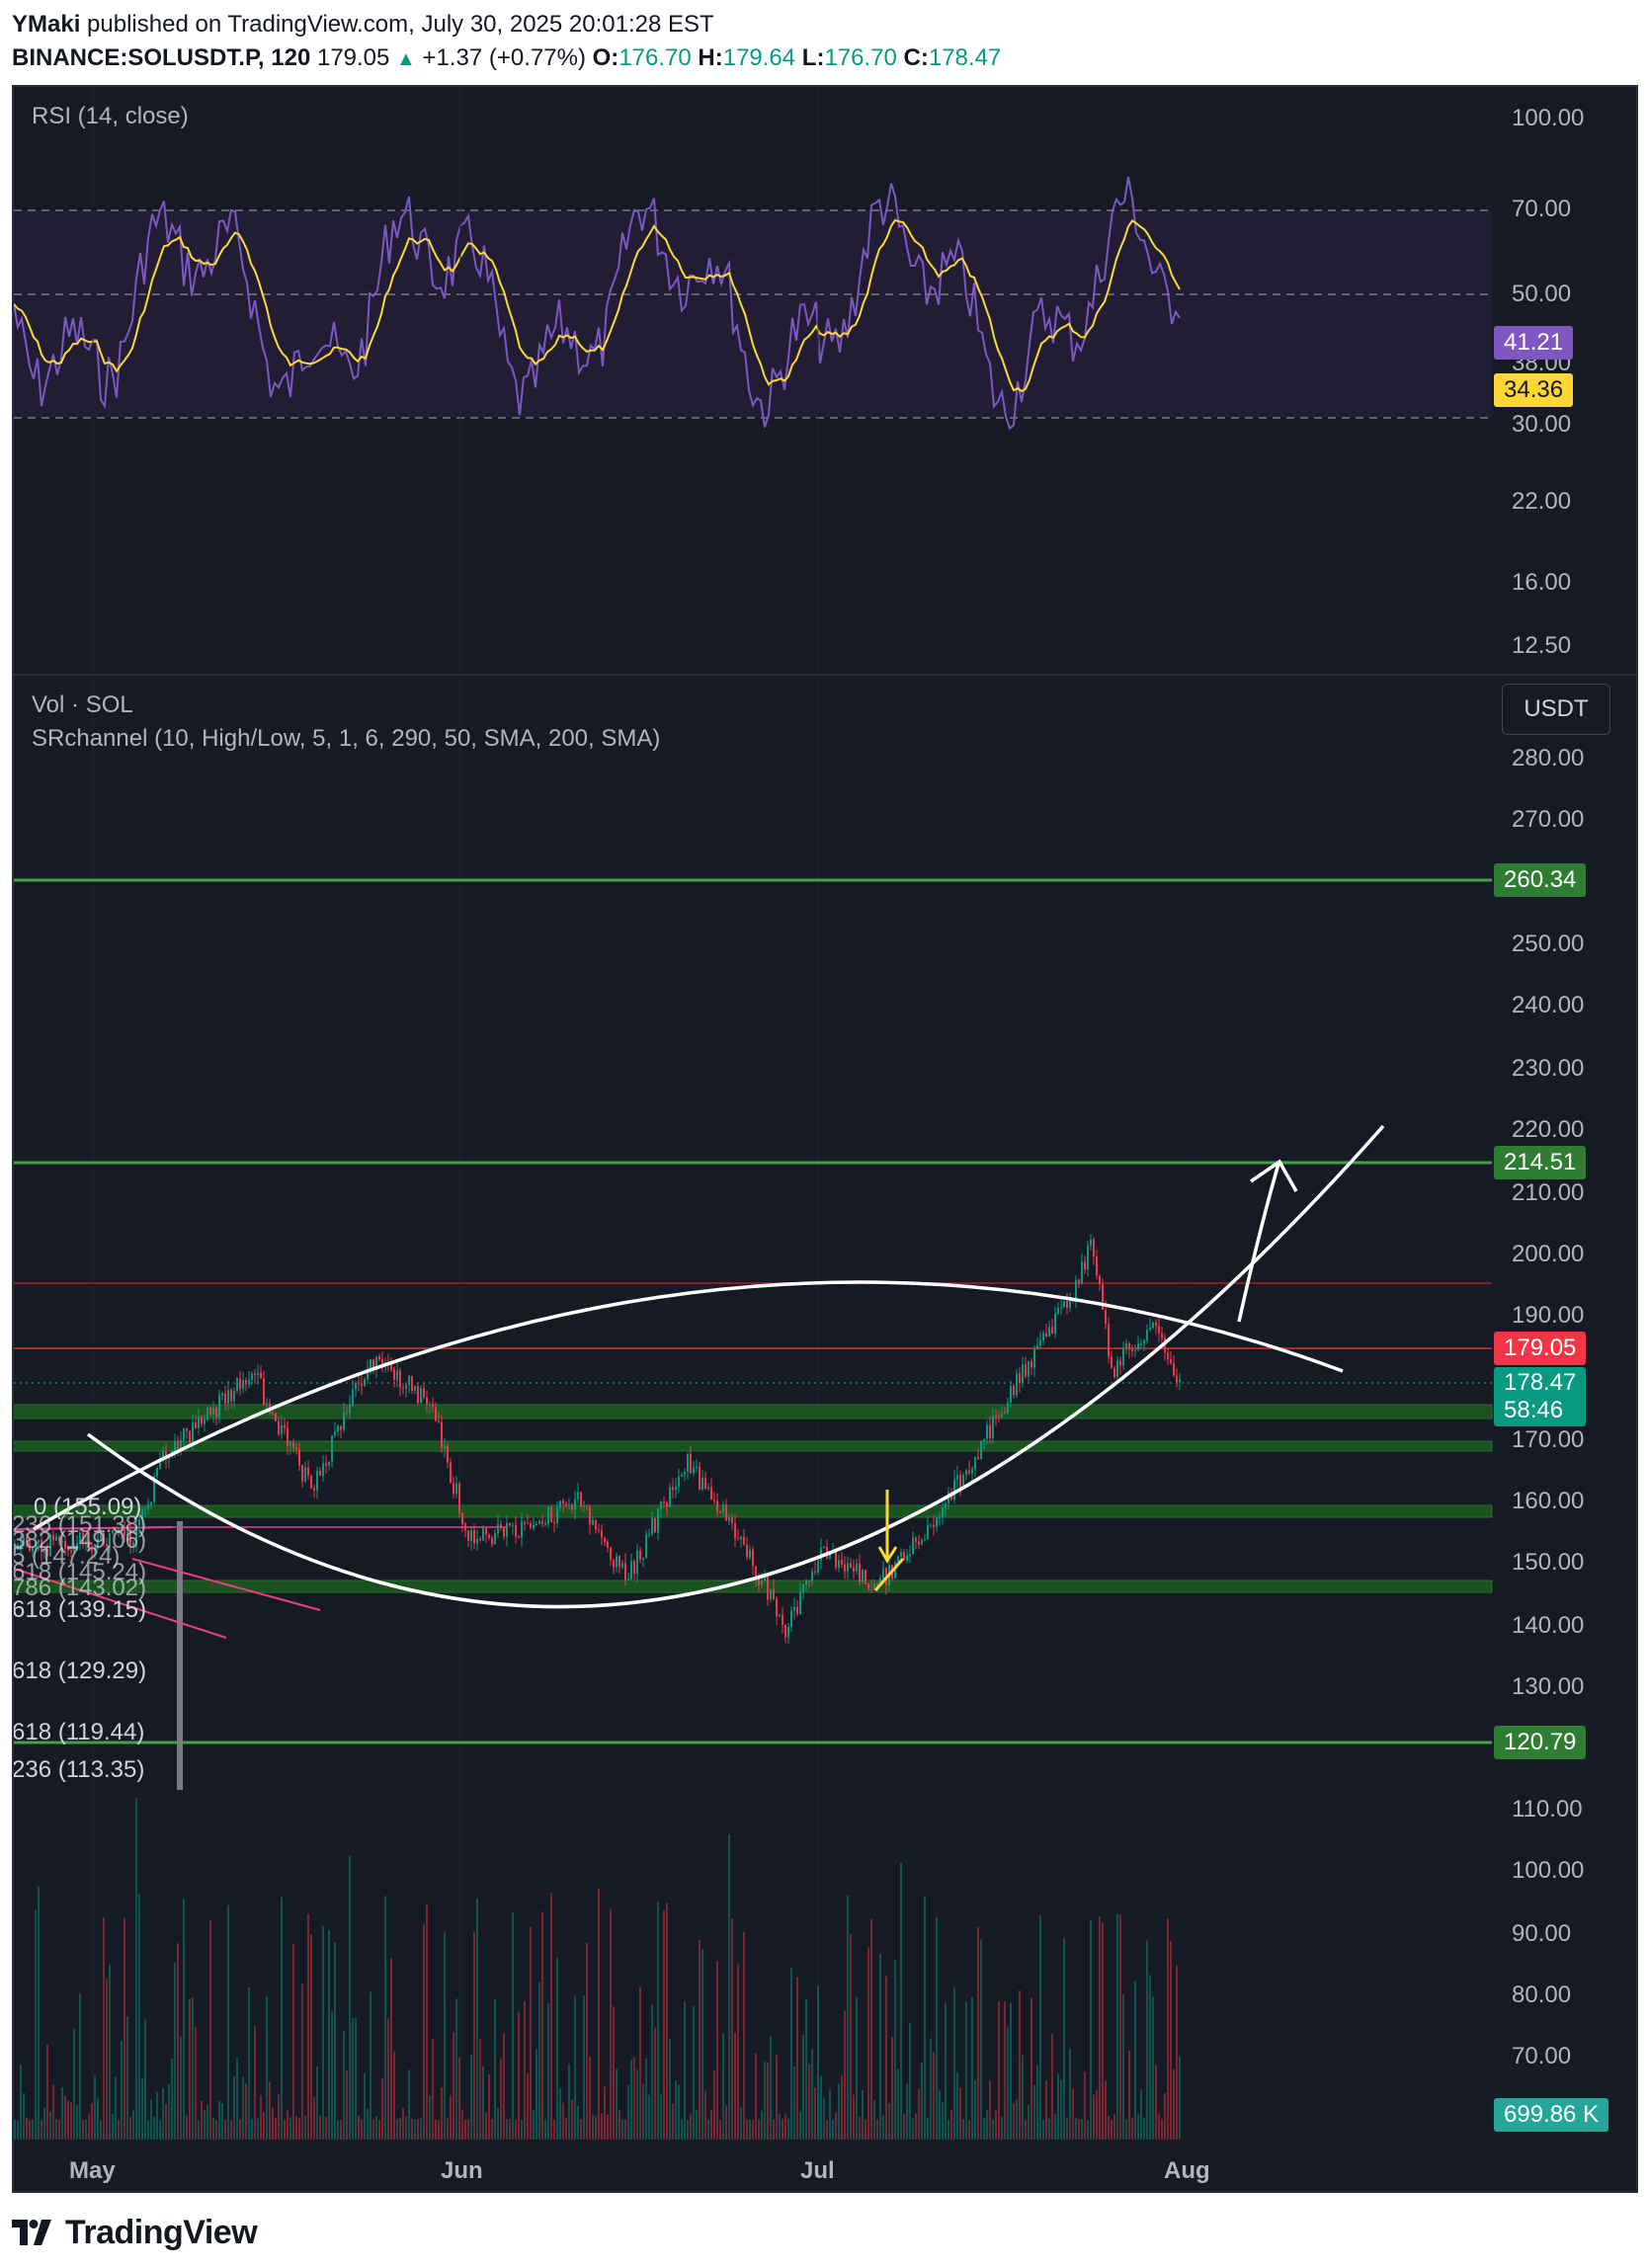 Image resolution: width=1648 pixels, height=2268 pixels. Describe the element at coordinates (889, 1541) in the screenshot. I see `yellow-arrow-marker` at that location.